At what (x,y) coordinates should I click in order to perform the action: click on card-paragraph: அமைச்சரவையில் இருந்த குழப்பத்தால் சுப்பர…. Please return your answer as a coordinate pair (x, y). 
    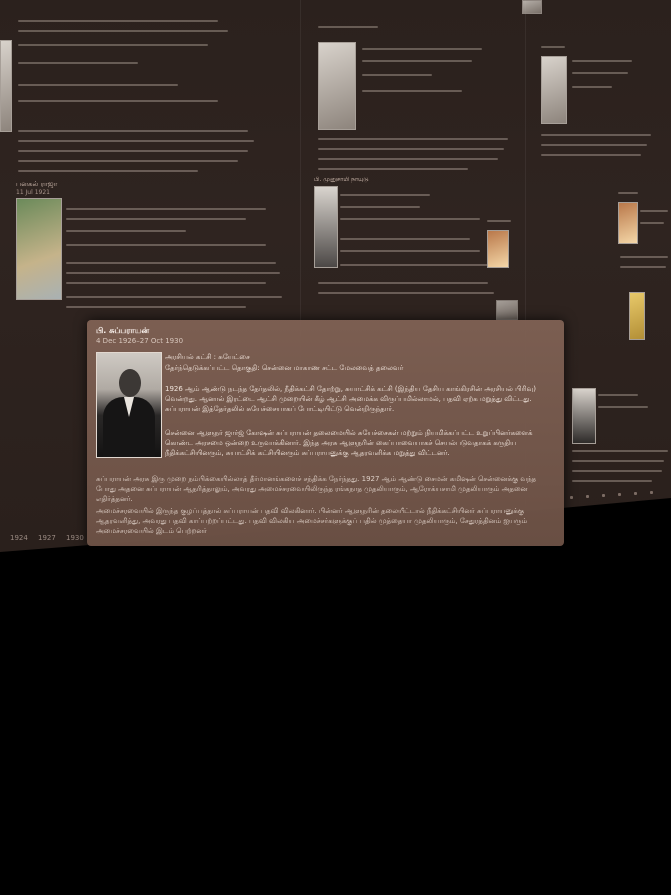
    Looking at the image, I should click on (312, 521).